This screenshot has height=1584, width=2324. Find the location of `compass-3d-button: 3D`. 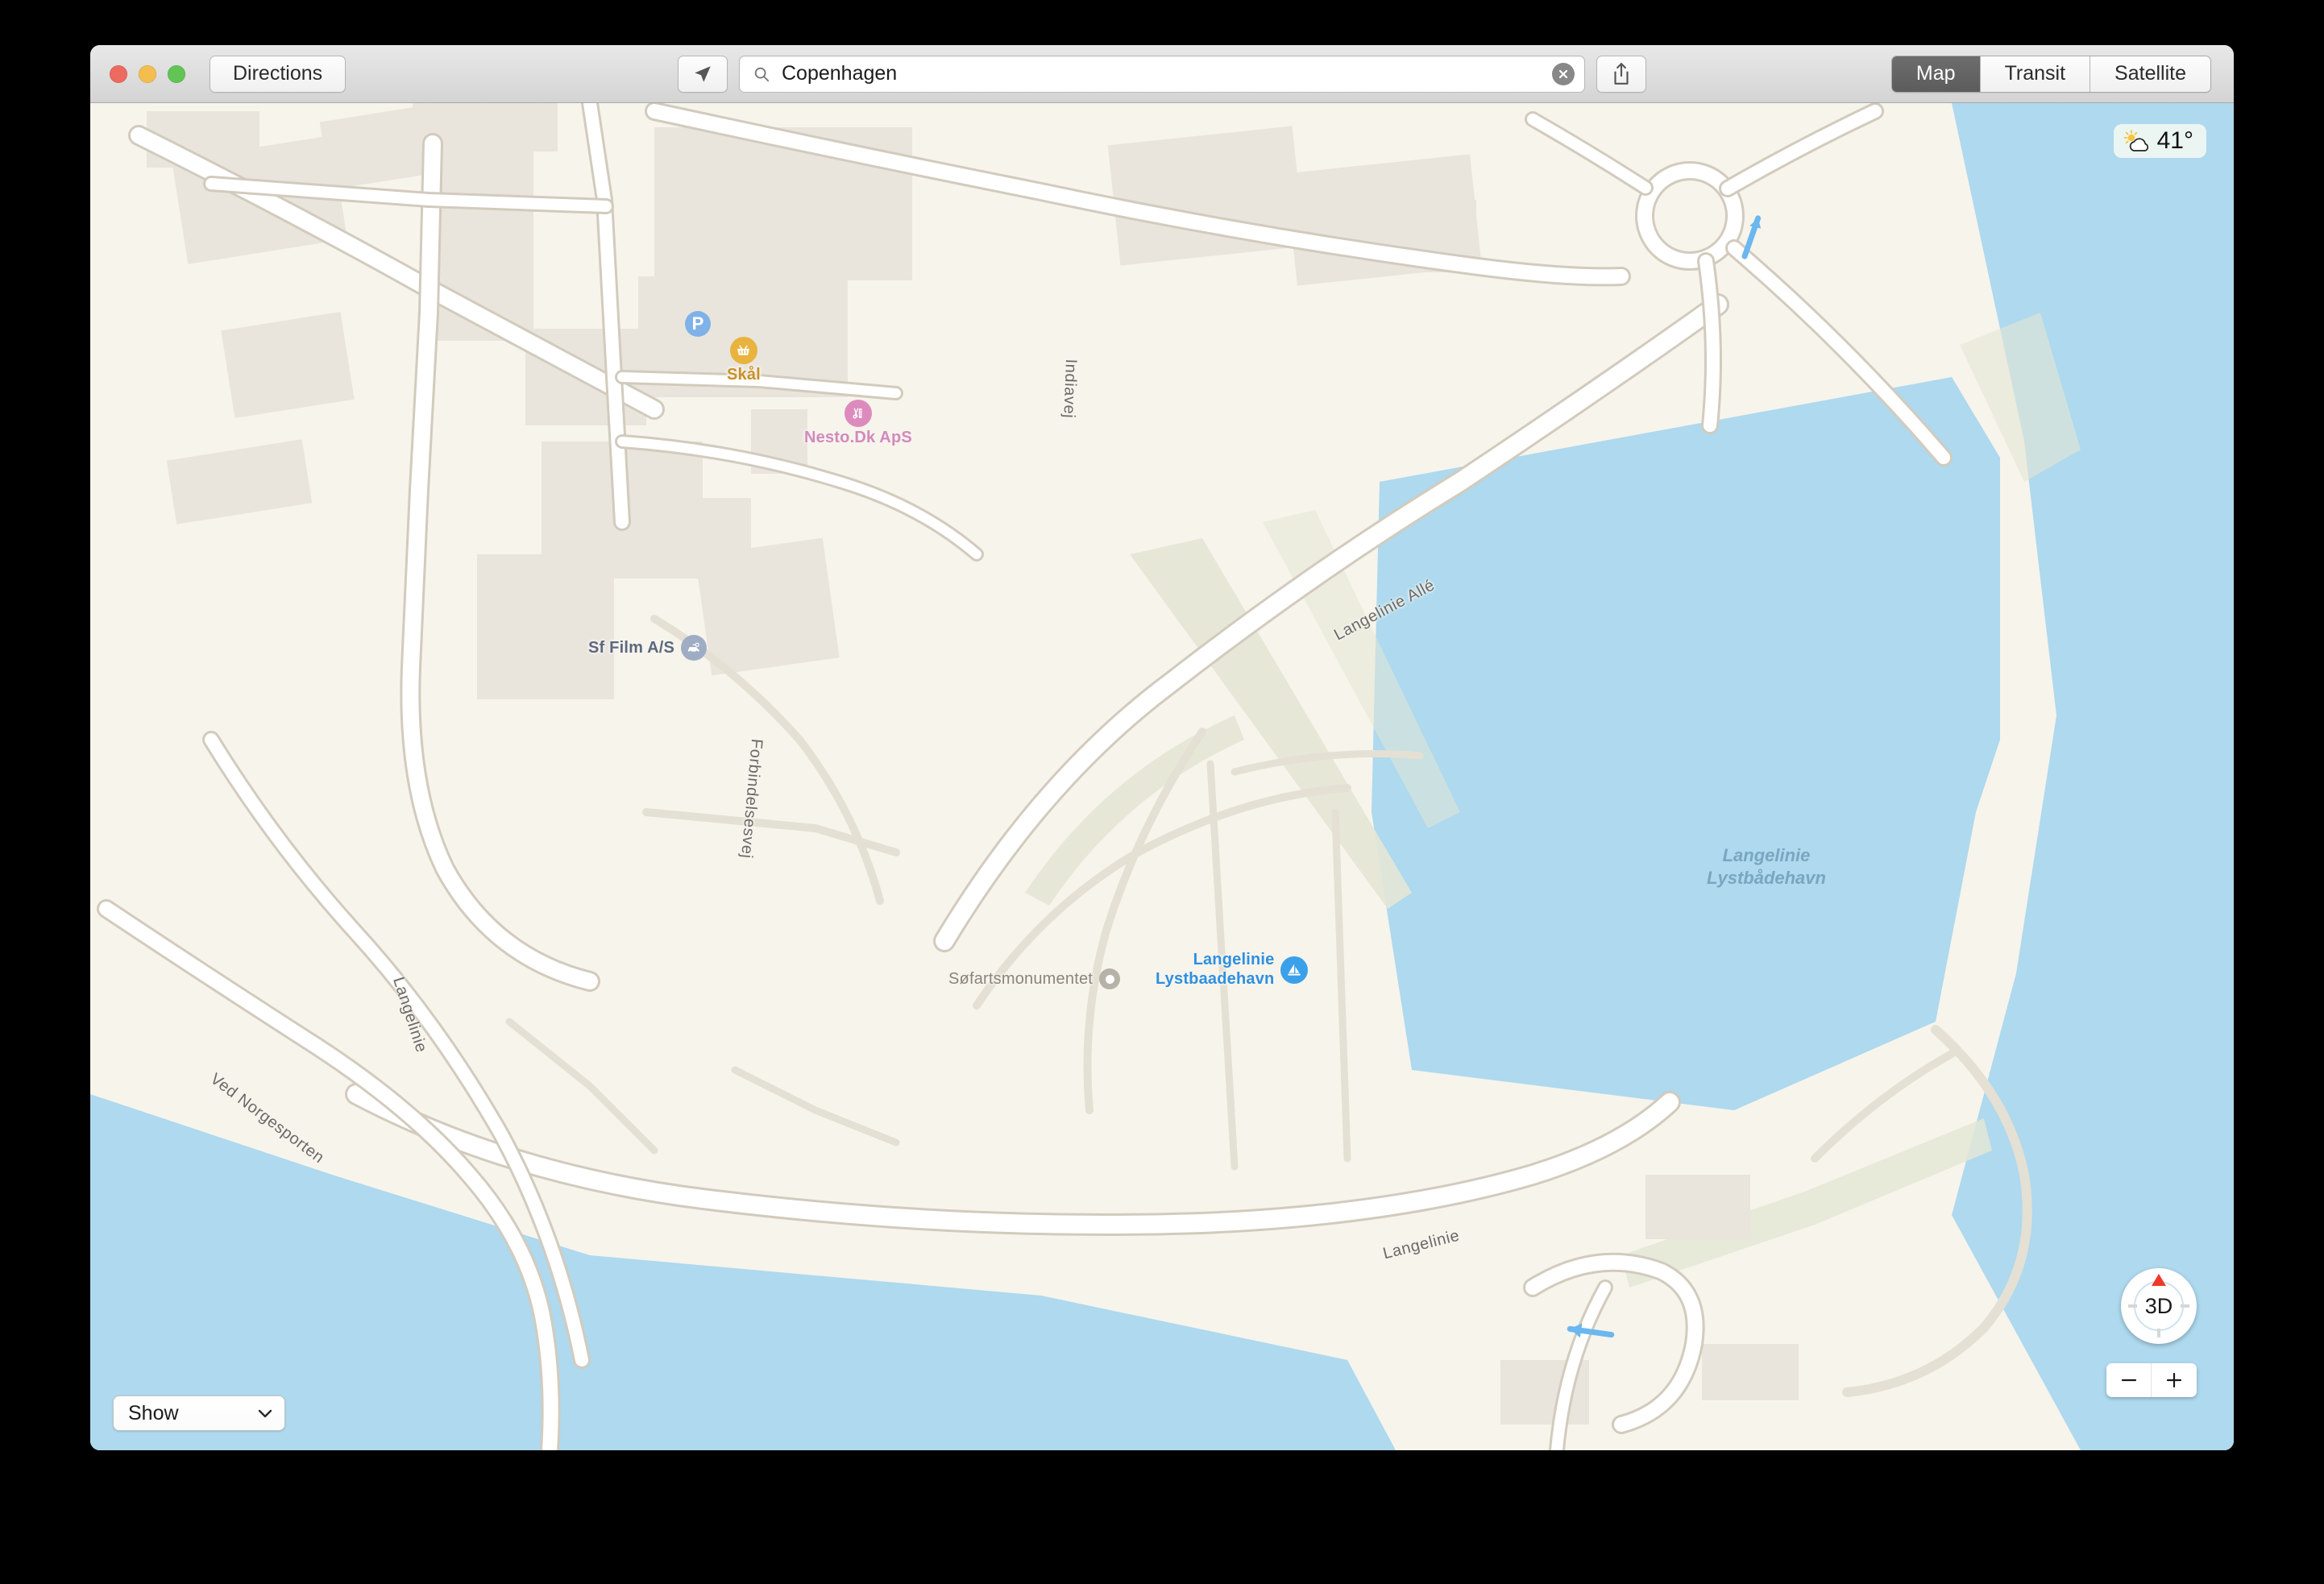

compass-3d-button: 3D is located at coordinates (2159, 1306).